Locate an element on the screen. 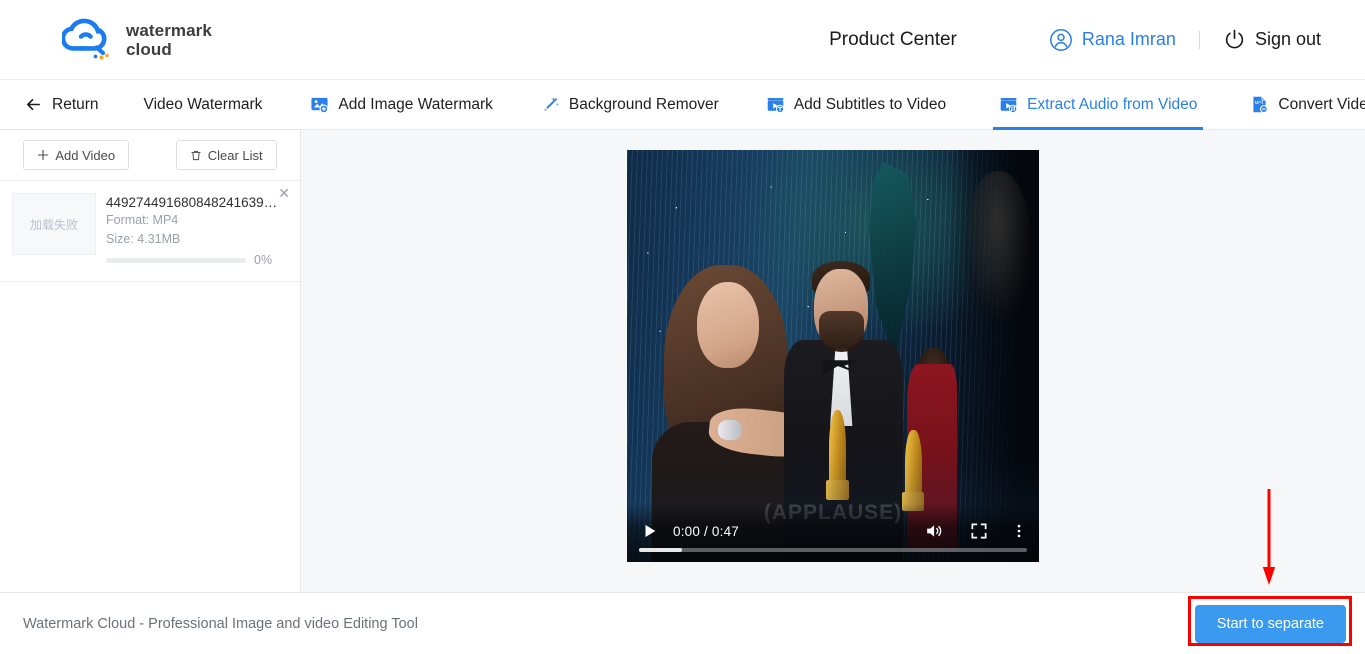 The image size is (1365, 654). scene-background-figure is located at coordinates (997, 244).